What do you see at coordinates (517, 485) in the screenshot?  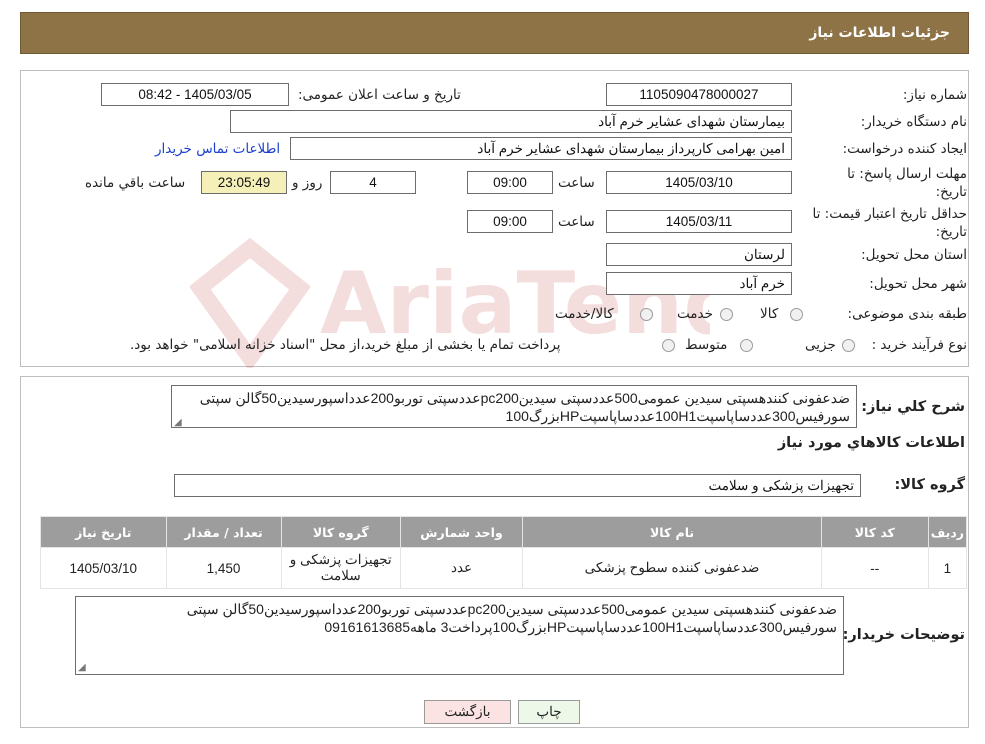 I see `goods-group-field: تجهیزات پزشکی و سلامت` at bounding box center [517, 485].